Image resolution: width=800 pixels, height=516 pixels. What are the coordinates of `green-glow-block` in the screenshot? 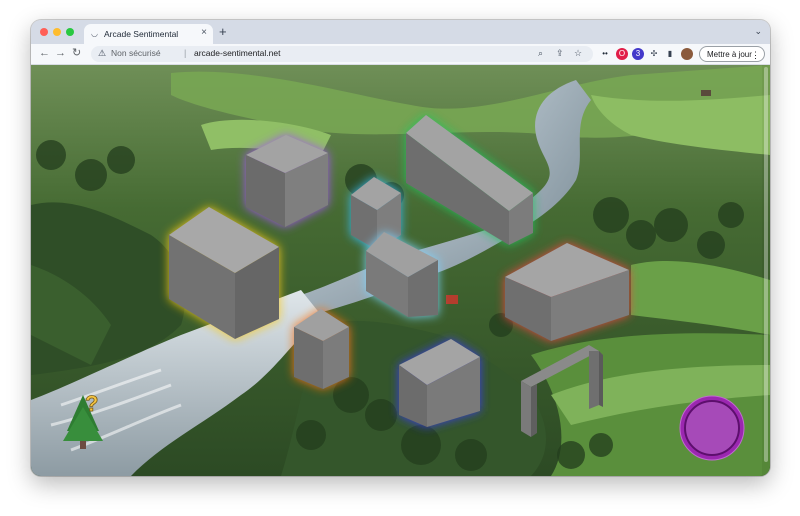 It's located at (469, 180).